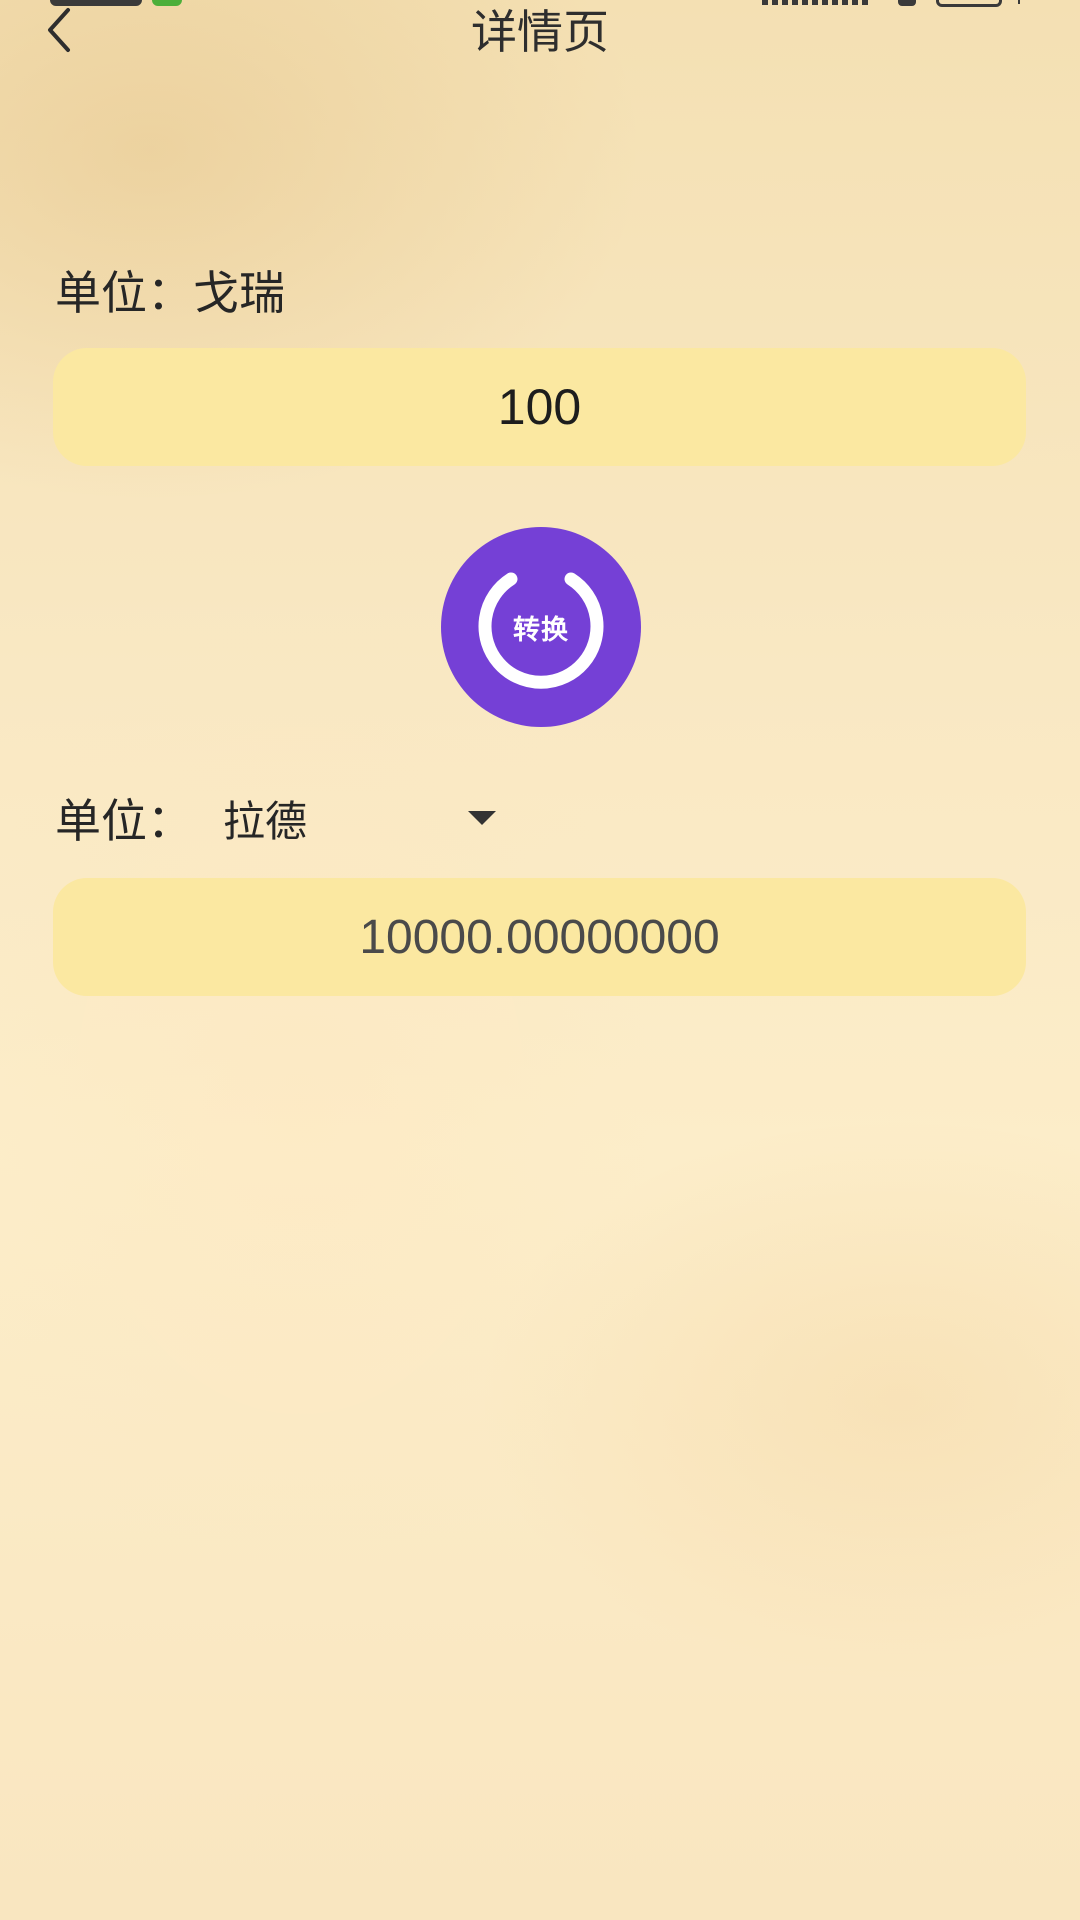 The width and height of the screenshot is (1080, 1920). I want to click on source-unit-row: 单位： 戈瑞, so click(170, 290).